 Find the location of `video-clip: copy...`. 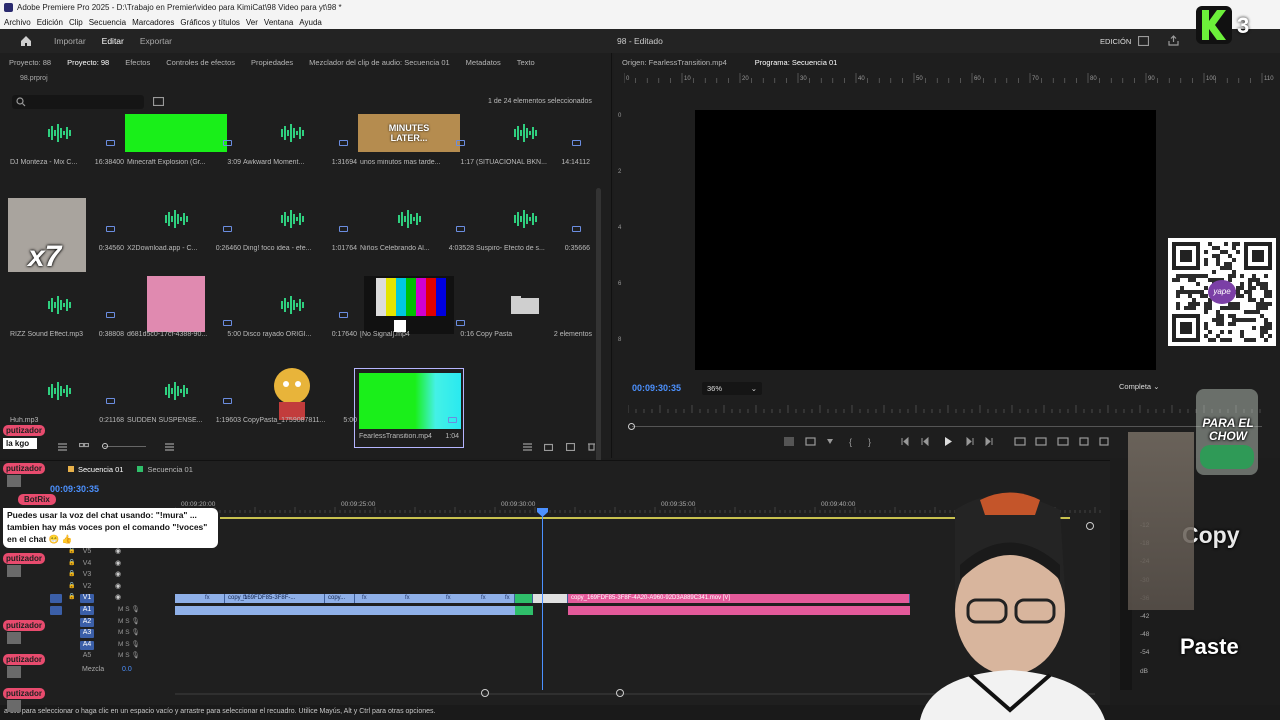

video-clip: copy... is located at coordinates (340, 598).